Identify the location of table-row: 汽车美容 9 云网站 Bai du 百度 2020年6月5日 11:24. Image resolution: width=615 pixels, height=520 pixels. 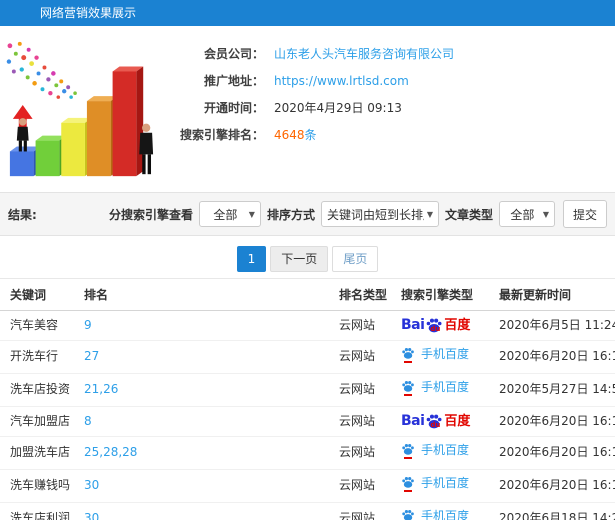
(307, 325).